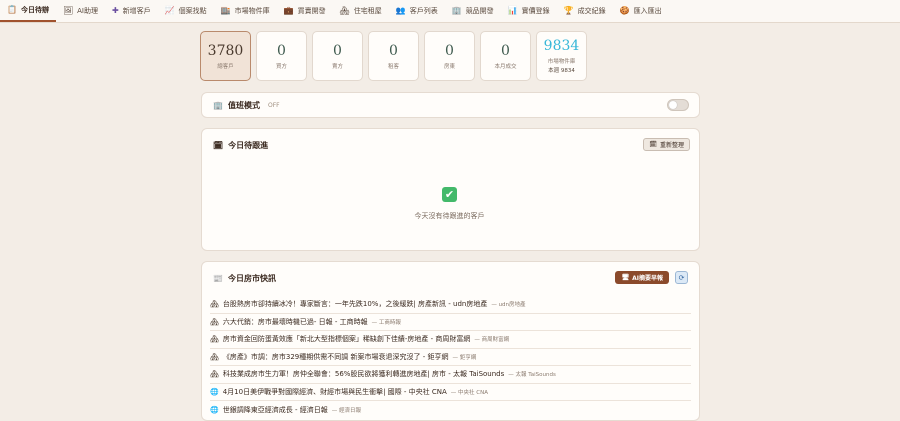 Image resolution: width=900 pixels, height=421 pixels. Describe the element at coordinates (671, 145) in the screenshot. I see `refresh-label: 重新整理` at that location.